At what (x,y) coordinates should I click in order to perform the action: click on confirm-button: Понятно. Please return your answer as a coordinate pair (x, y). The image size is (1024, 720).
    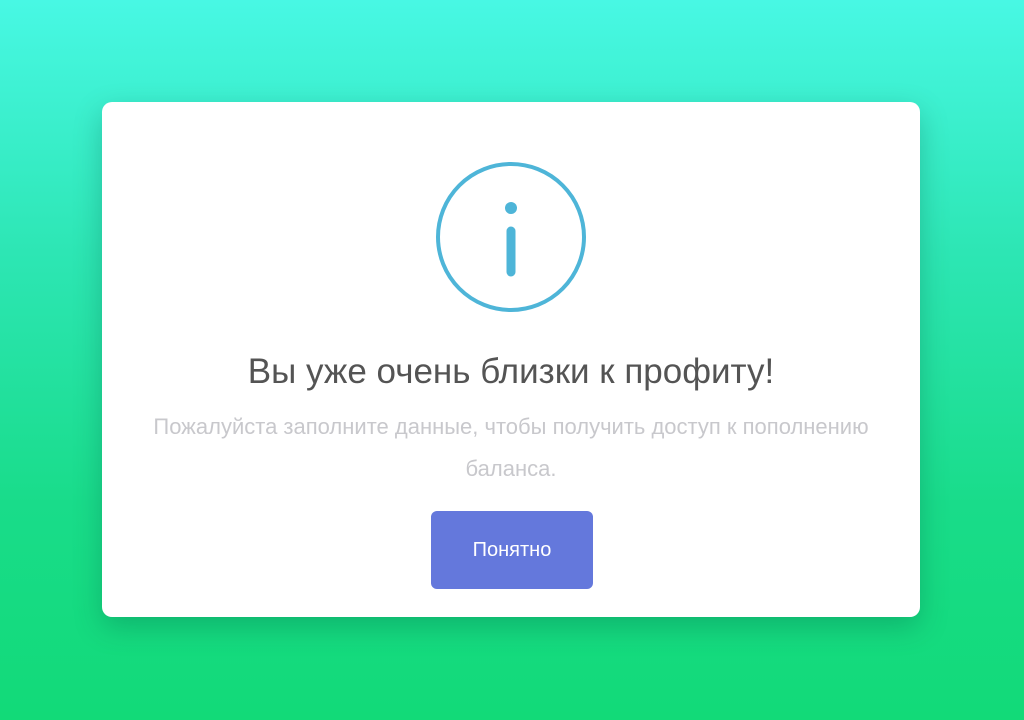
    Looking at the image, I should click on (512, 550).